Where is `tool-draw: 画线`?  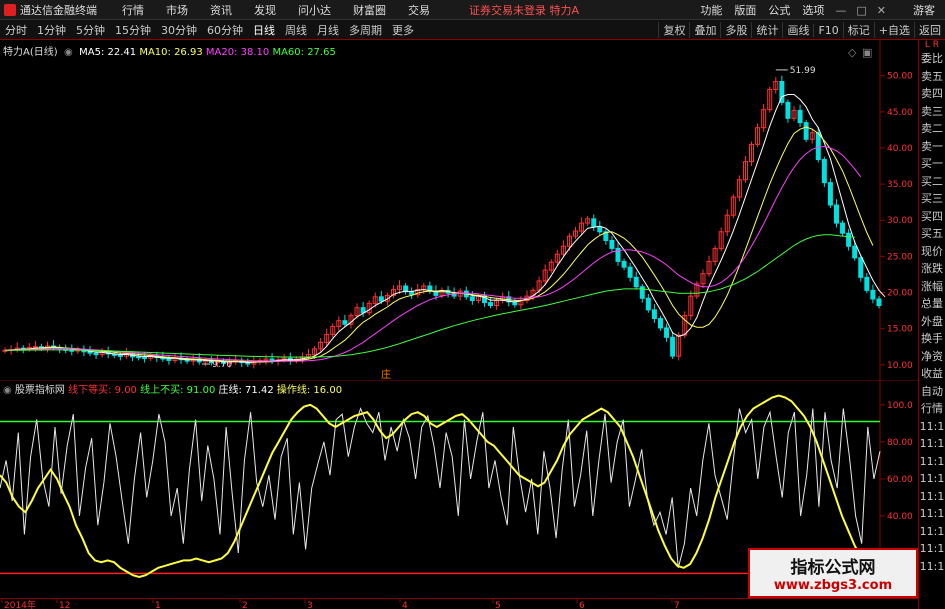 tool-draw: 画线 is located at coordinates (797, 30).